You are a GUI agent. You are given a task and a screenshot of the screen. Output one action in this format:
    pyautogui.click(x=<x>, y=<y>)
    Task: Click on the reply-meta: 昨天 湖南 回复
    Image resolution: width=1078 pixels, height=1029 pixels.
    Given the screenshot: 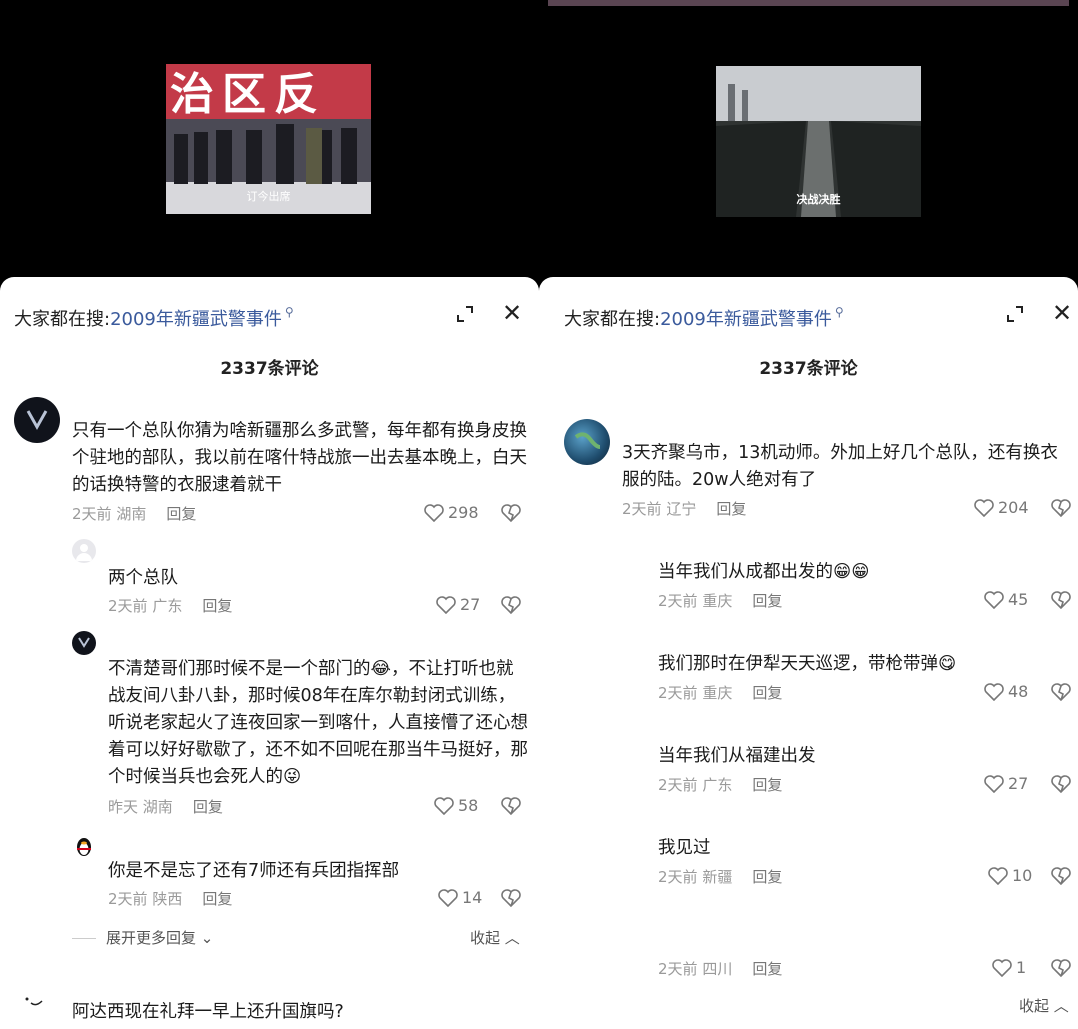 What is the action you would take?
    pyautogui.click(x=165, y=807)
    